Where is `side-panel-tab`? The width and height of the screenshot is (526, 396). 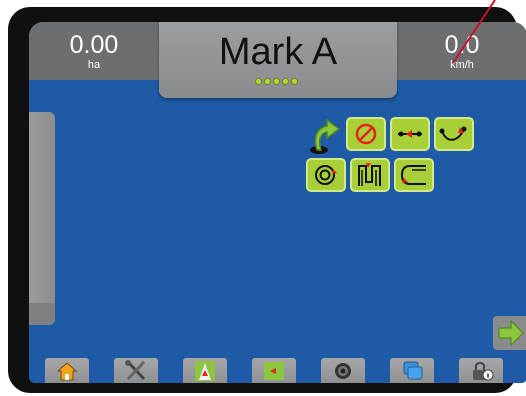 side-panel-tab is located at coordinates (42, 218).